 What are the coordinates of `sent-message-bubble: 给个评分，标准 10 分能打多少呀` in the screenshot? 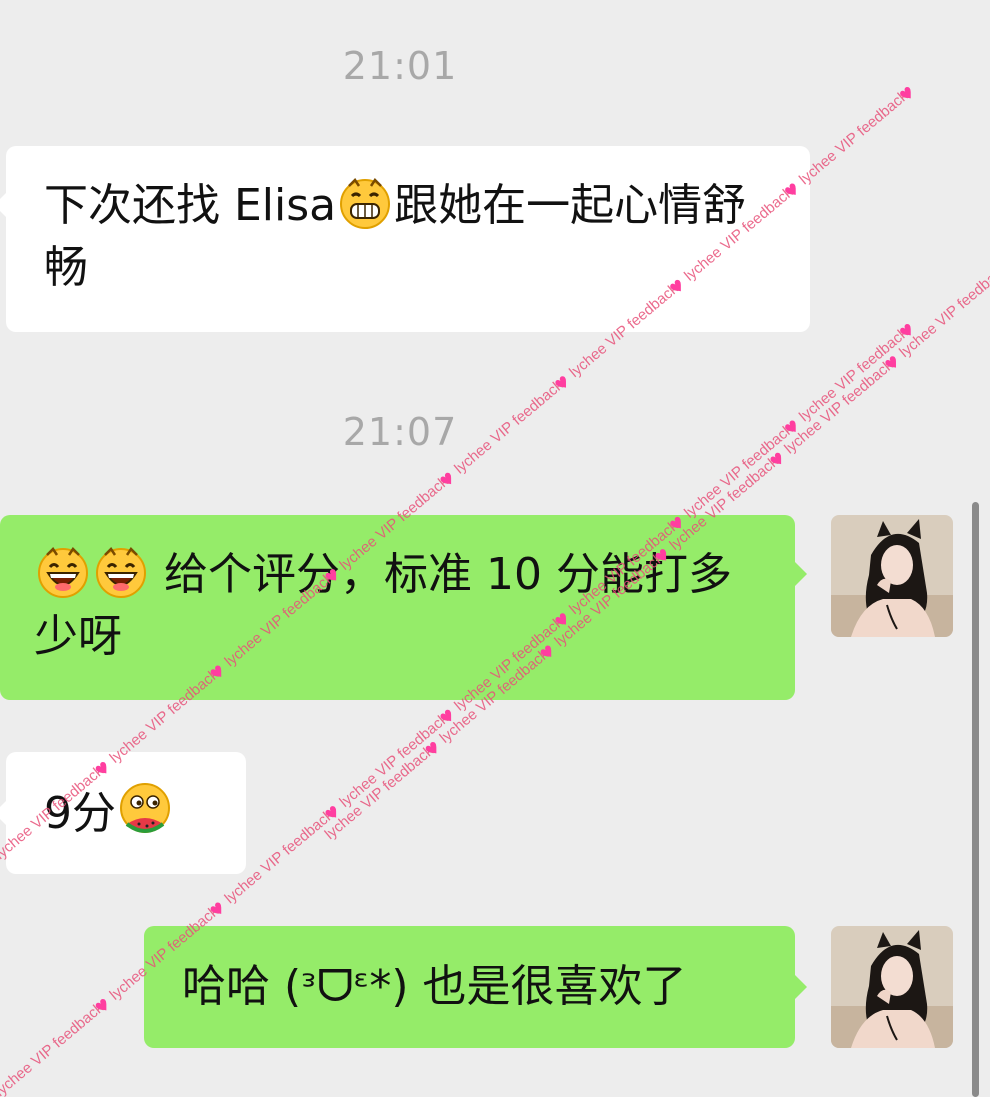 It's located at (403, 607).